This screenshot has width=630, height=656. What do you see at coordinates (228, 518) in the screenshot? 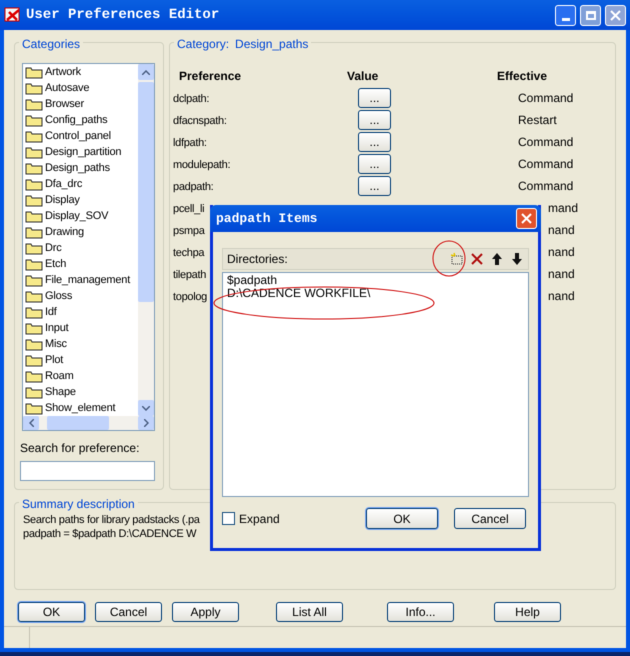
I see `expand-checkbox` at bounding box center [228, 518].